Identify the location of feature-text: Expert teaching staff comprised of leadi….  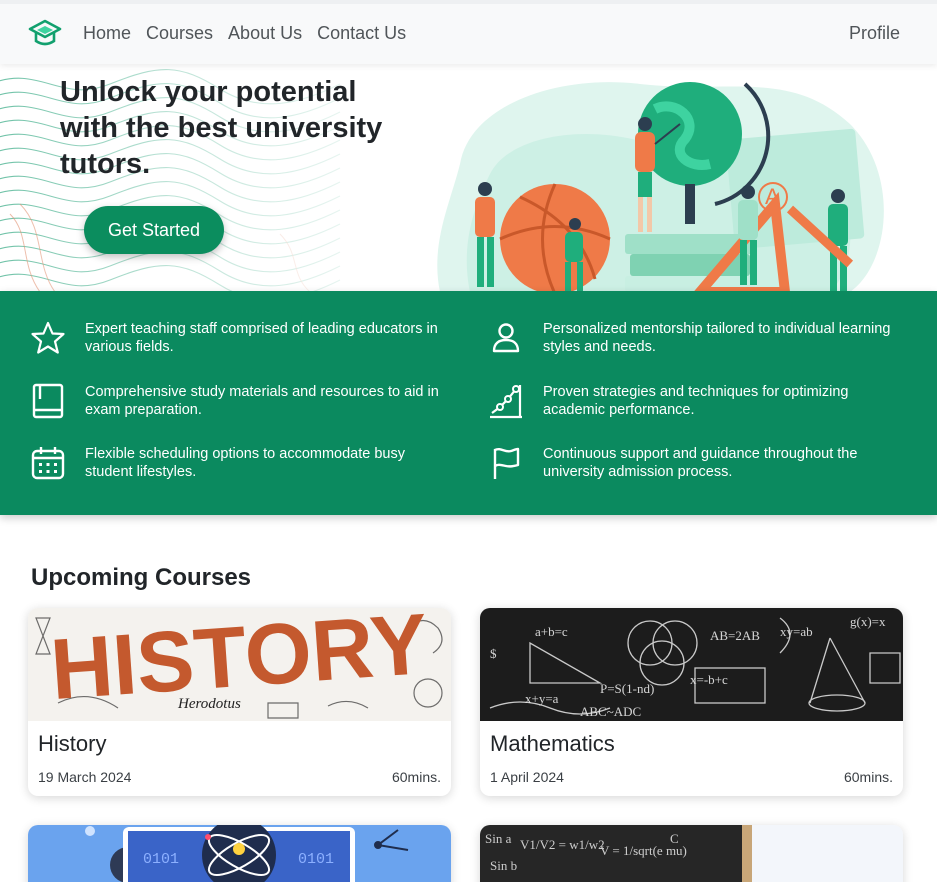
(261, 338).